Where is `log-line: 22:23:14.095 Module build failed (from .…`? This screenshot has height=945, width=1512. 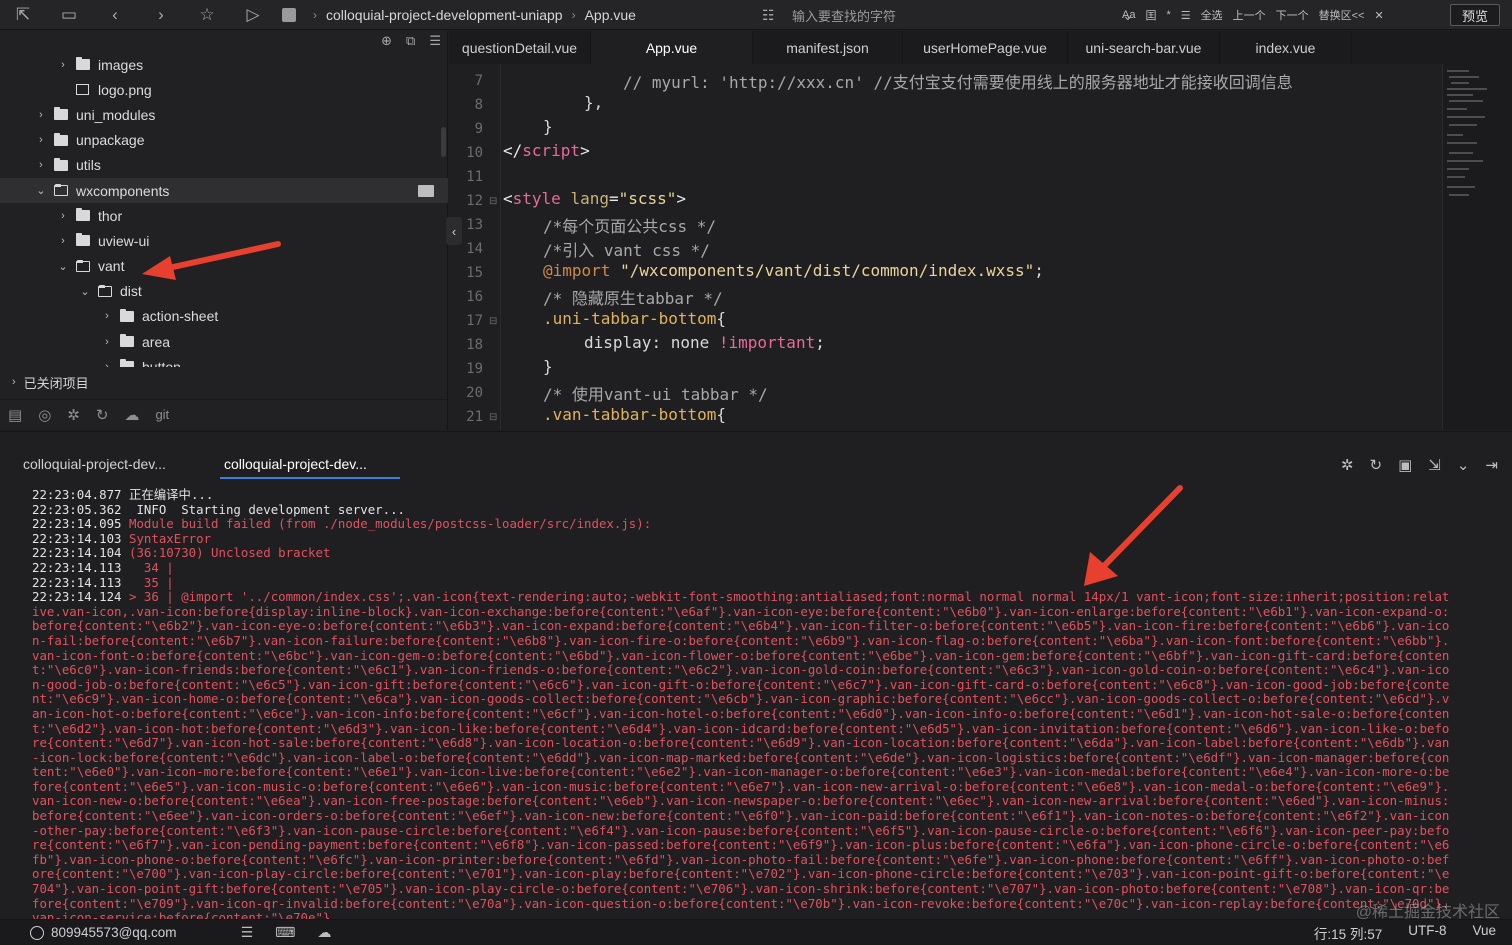 log-line: 22:23:14.095 Module build failed (from .… is located at coordinates (772, 524).